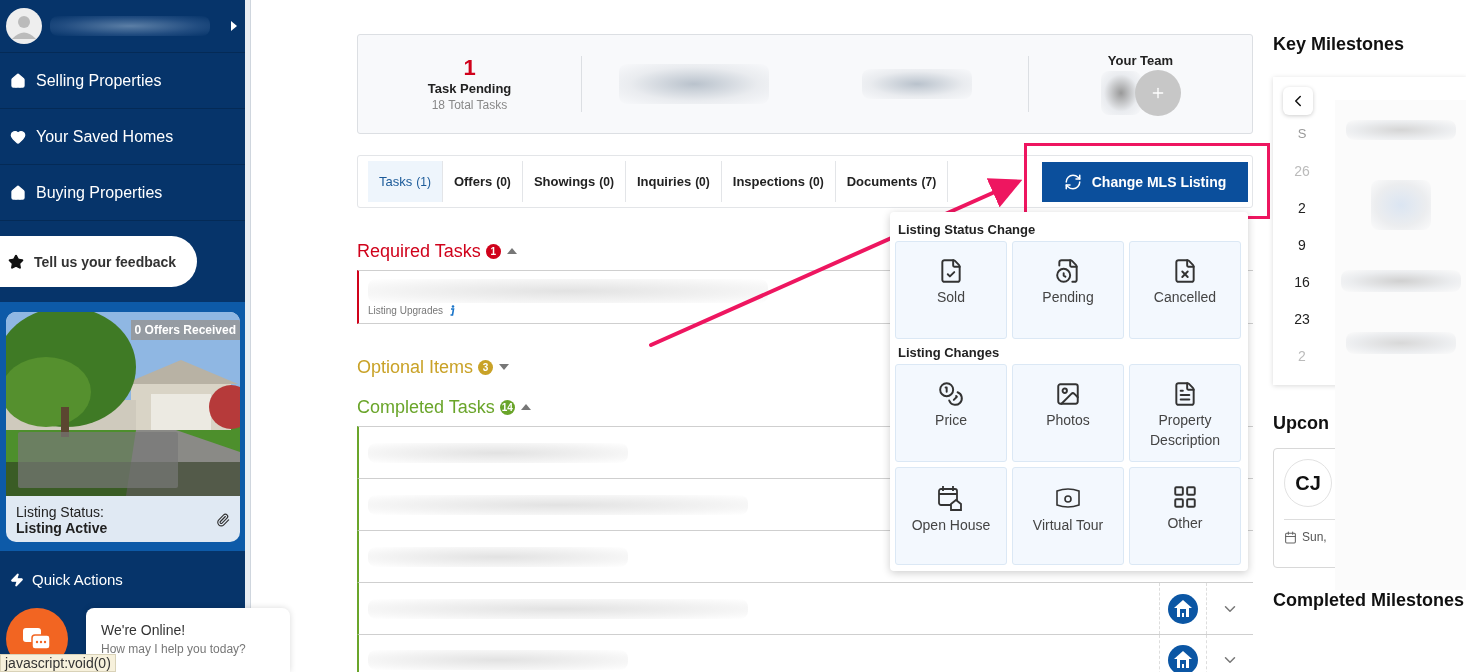  I want to click on caret-right-icon, so click(234, 26).